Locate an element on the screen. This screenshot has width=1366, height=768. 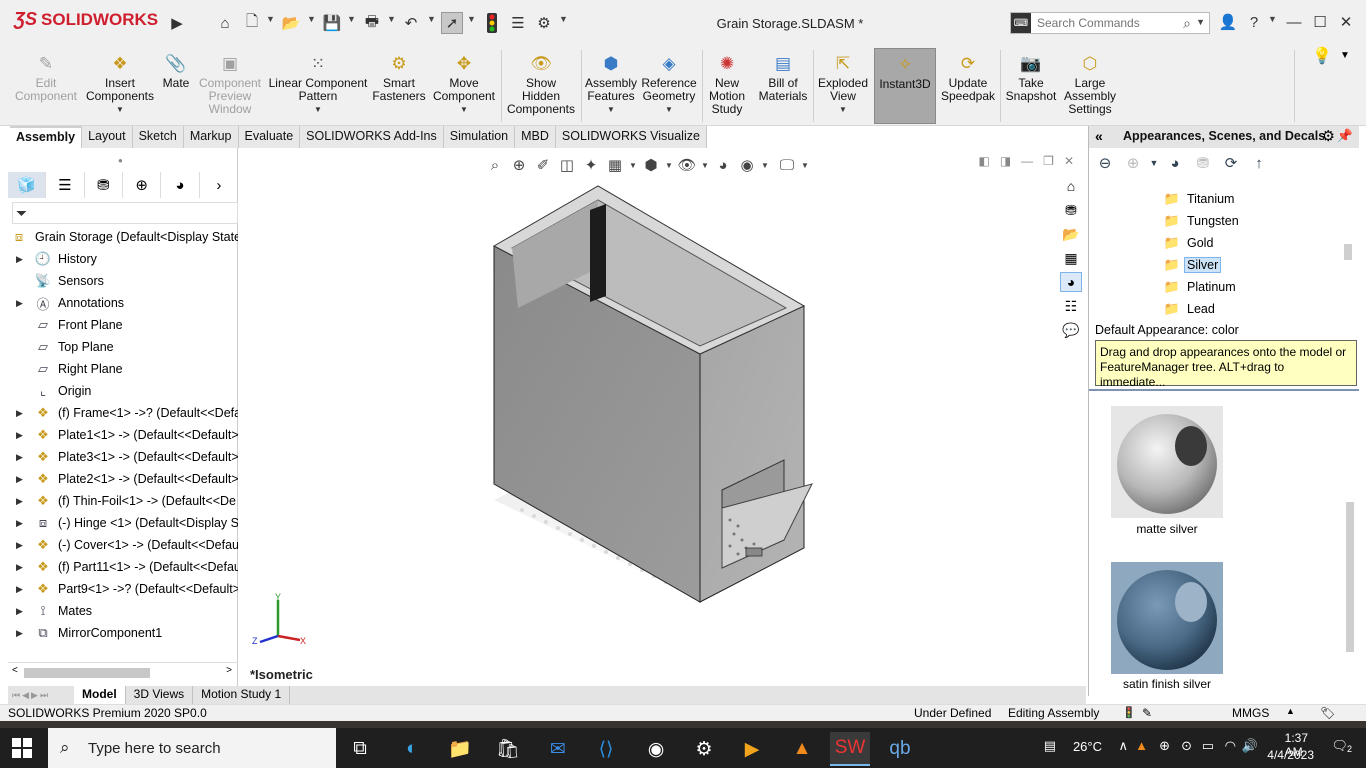
vlc-icon: ▲ is located at coordinates (802, 749).